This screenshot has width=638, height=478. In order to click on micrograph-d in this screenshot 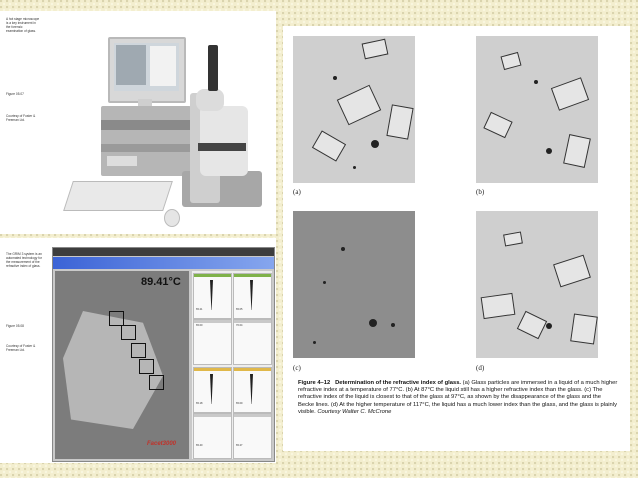, I will do `click(537, 284)`.